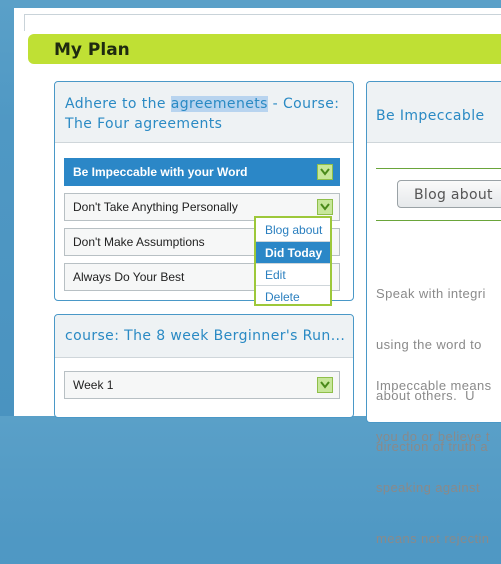  Describe the element at coordinates (434, 385) in the screenshot. I see `description-line: Impeccable means` at that location.